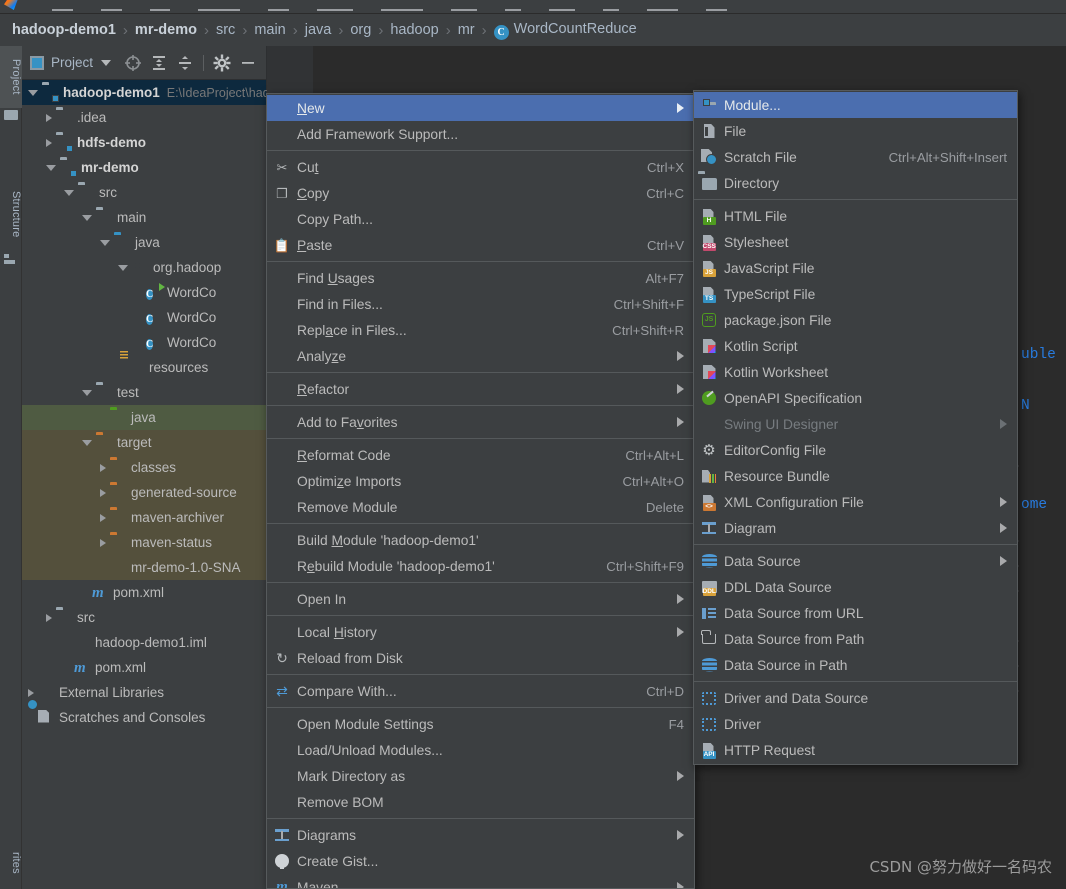 This screenshot has width=1066, height=889. I want to click on new-menu-item-openapi-specification: OpenAPI Specification, so click(855, 398).